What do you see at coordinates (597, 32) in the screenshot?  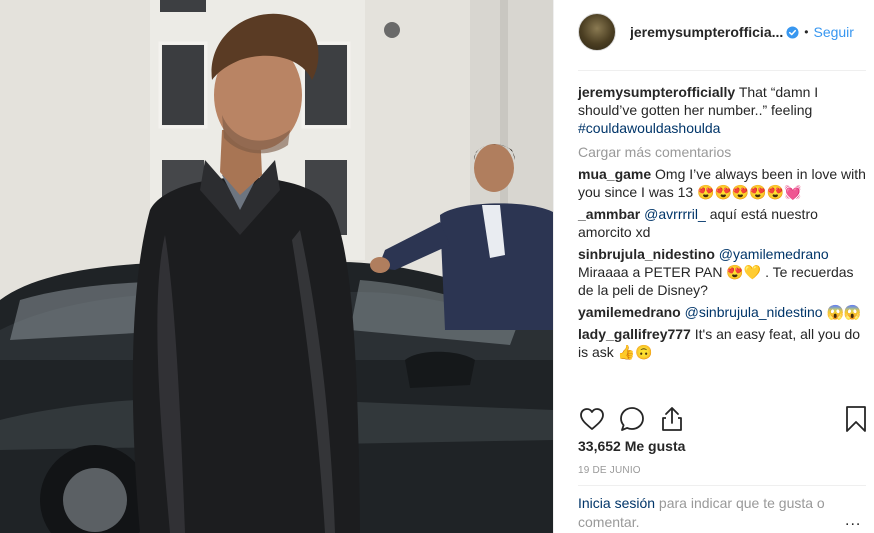 I see `avatar` at bounding box center [597, 32].